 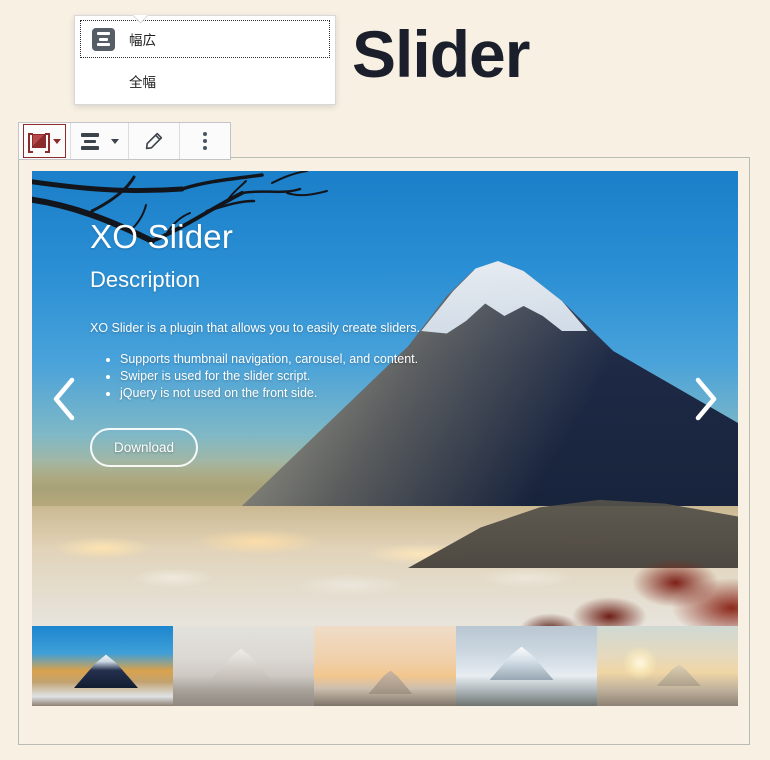 I want to click on block-toolbar, so click(x=124, y=141).